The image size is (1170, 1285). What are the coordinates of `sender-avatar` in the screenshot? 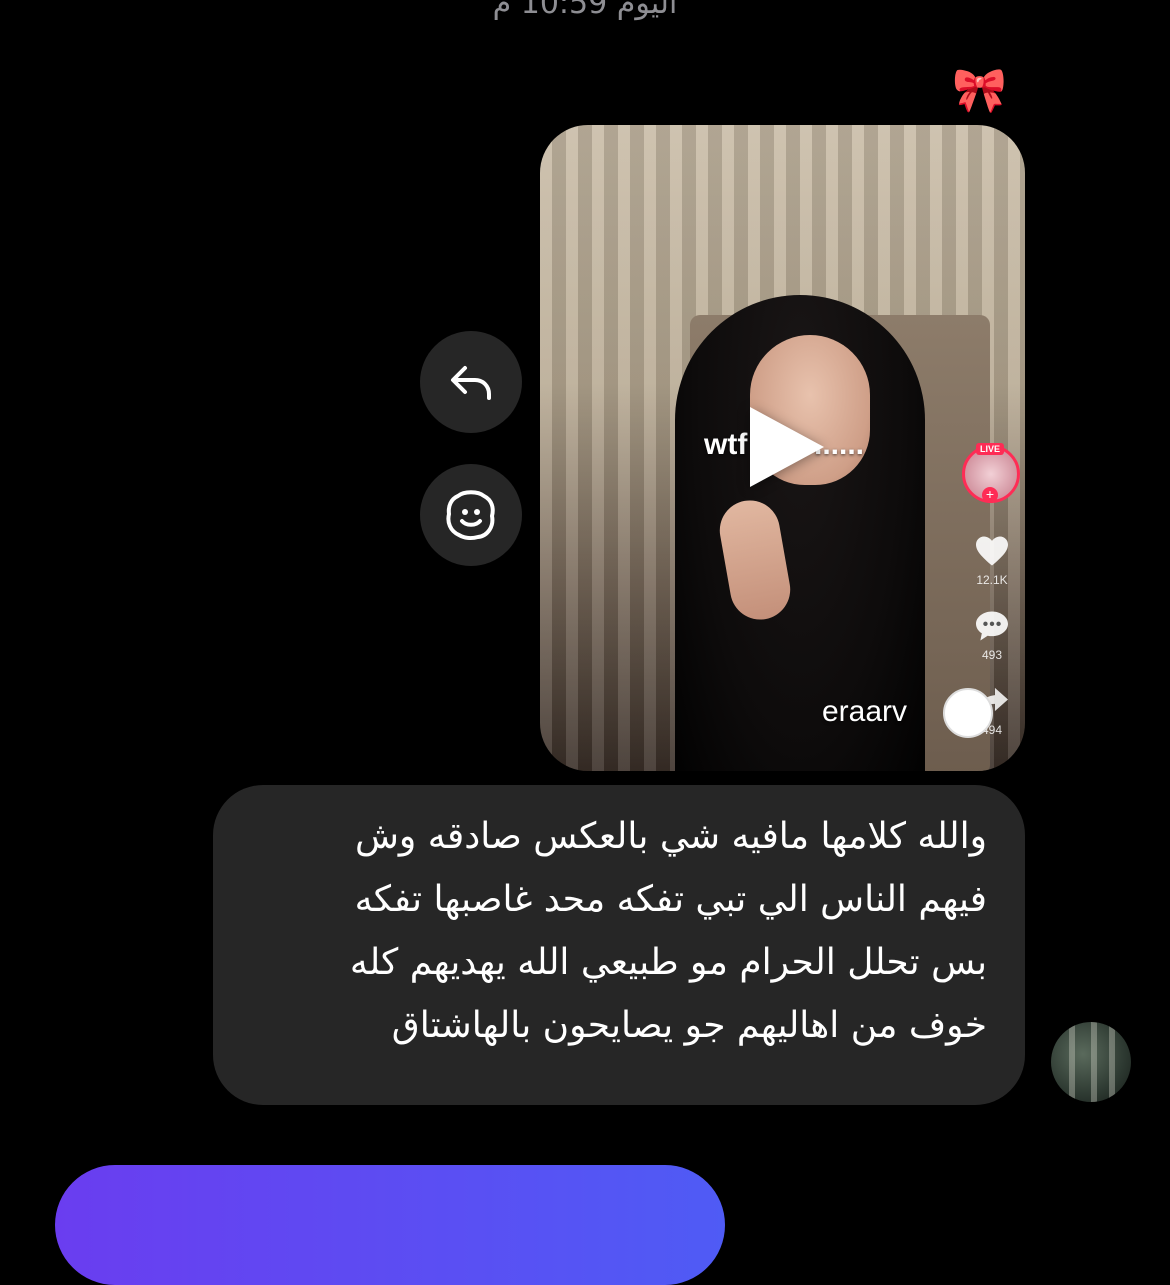 It's located at (1091, 1062).